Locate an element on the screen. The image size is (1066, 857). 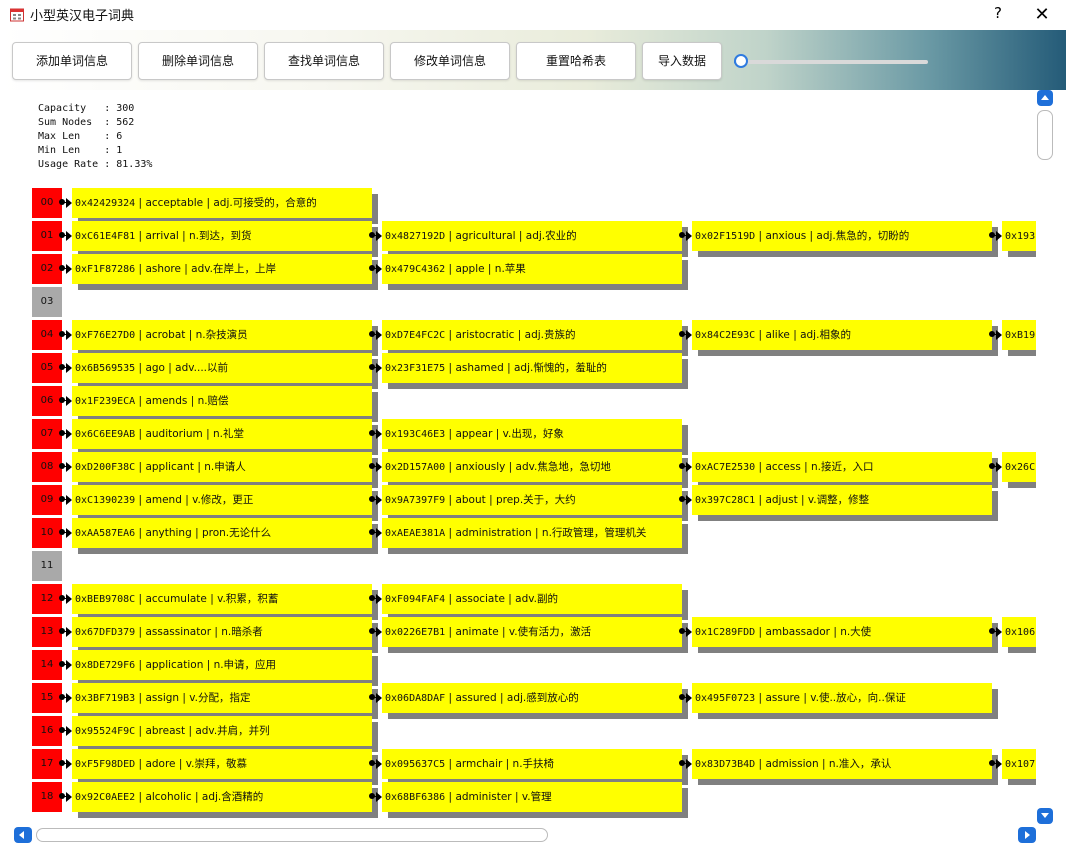
word-node: 0x23F31E75 | ashamed | adj.惭愧的，羞耻的 is located at coordinates (532, 368).